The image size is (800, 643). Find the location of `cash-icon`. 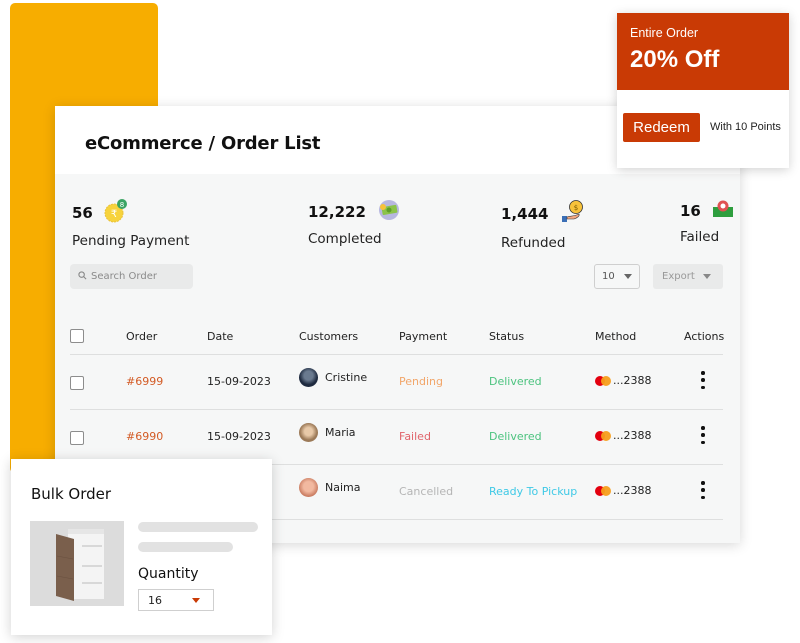

cash-icon is located at coordinates (389, 212).